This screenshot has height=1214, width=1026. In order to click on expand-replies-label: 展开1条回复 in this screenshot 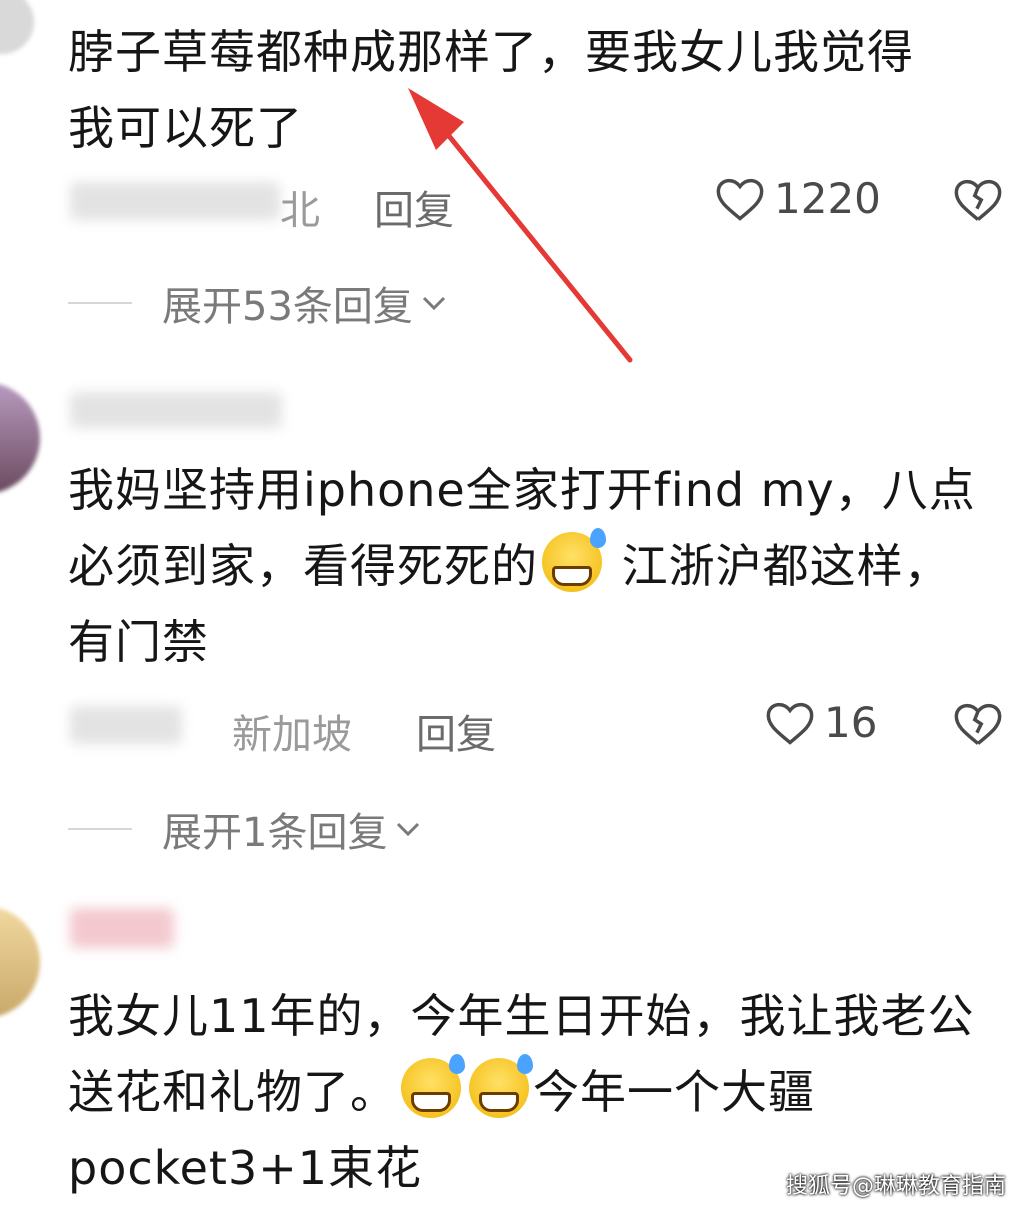, I will do `click(275, 833)`.